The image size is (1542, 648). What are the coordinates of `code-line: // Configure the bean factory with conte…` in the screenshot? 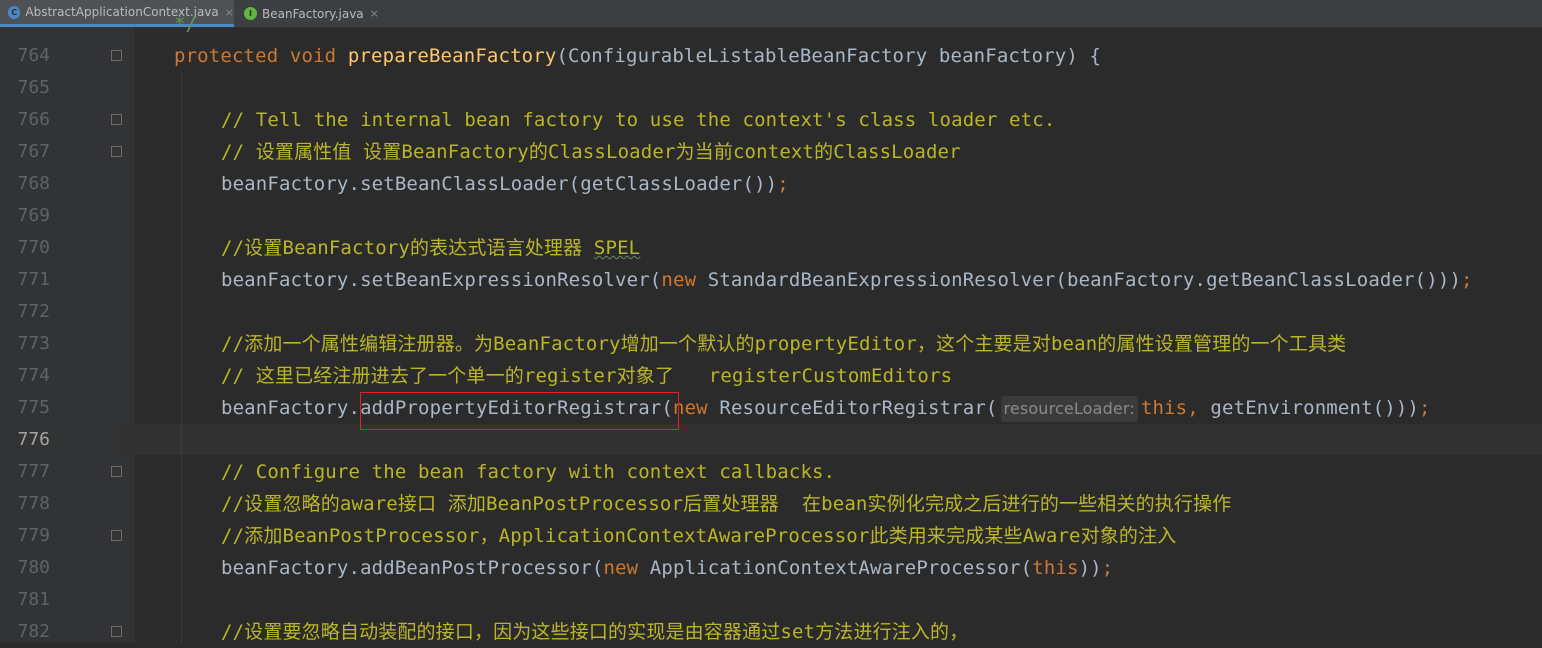 It's located at (528, 472).